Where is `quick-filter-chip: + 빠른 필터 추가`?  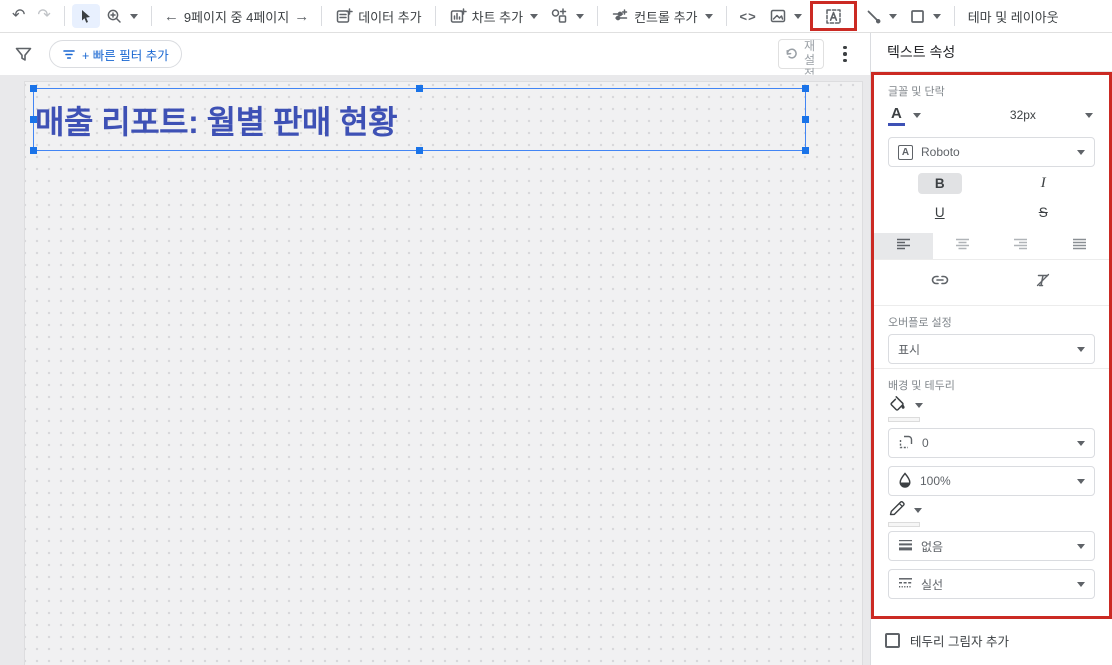 quick-filter-chip: + 빠른 필터 추가 is located at coordinates (115, 54).